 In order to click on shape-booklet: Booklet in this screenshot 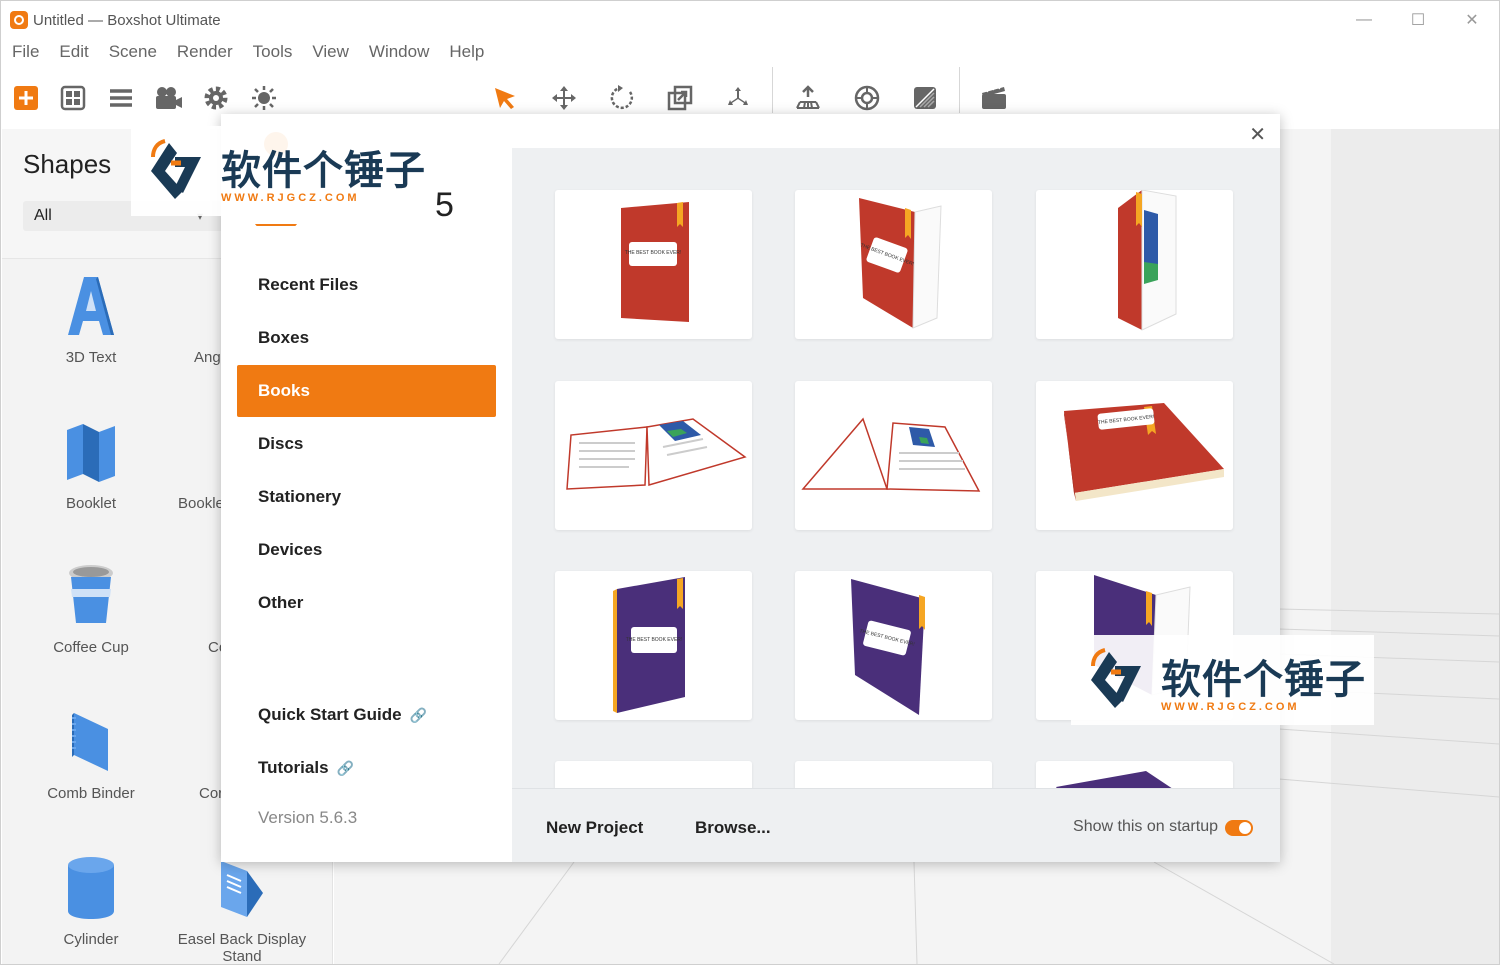, I will do `click(91, 464)`.